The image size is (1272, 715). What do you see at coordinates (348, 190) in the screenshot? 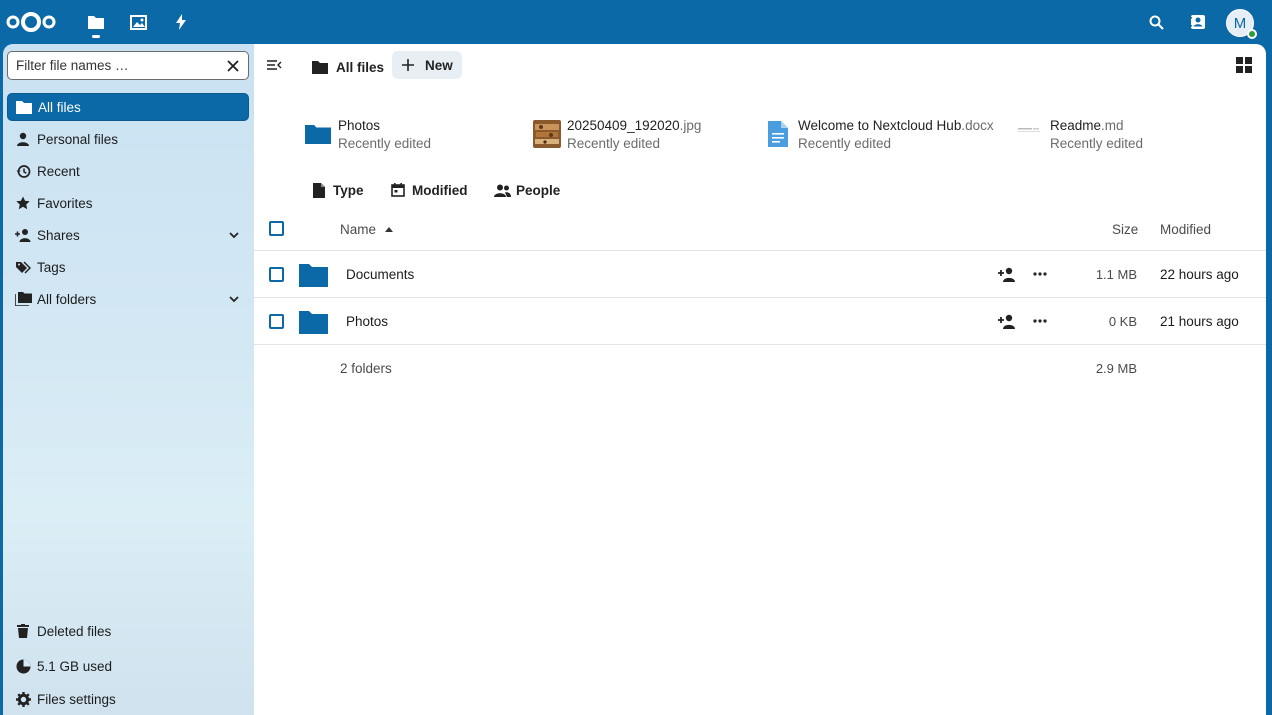
I see `filter-label: Type` at bounding box center [348, 190].